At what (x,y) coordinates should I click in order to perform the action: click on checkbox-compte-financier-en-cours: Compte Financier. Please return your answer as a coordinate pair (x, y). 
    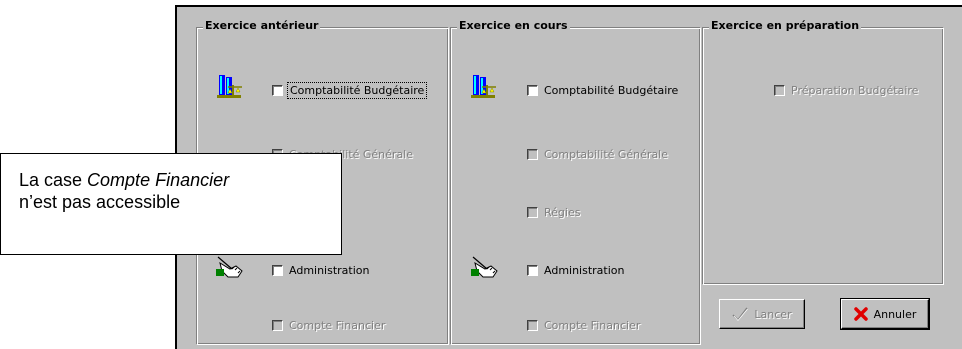
    Looking at the image, I should click on (583, 325).